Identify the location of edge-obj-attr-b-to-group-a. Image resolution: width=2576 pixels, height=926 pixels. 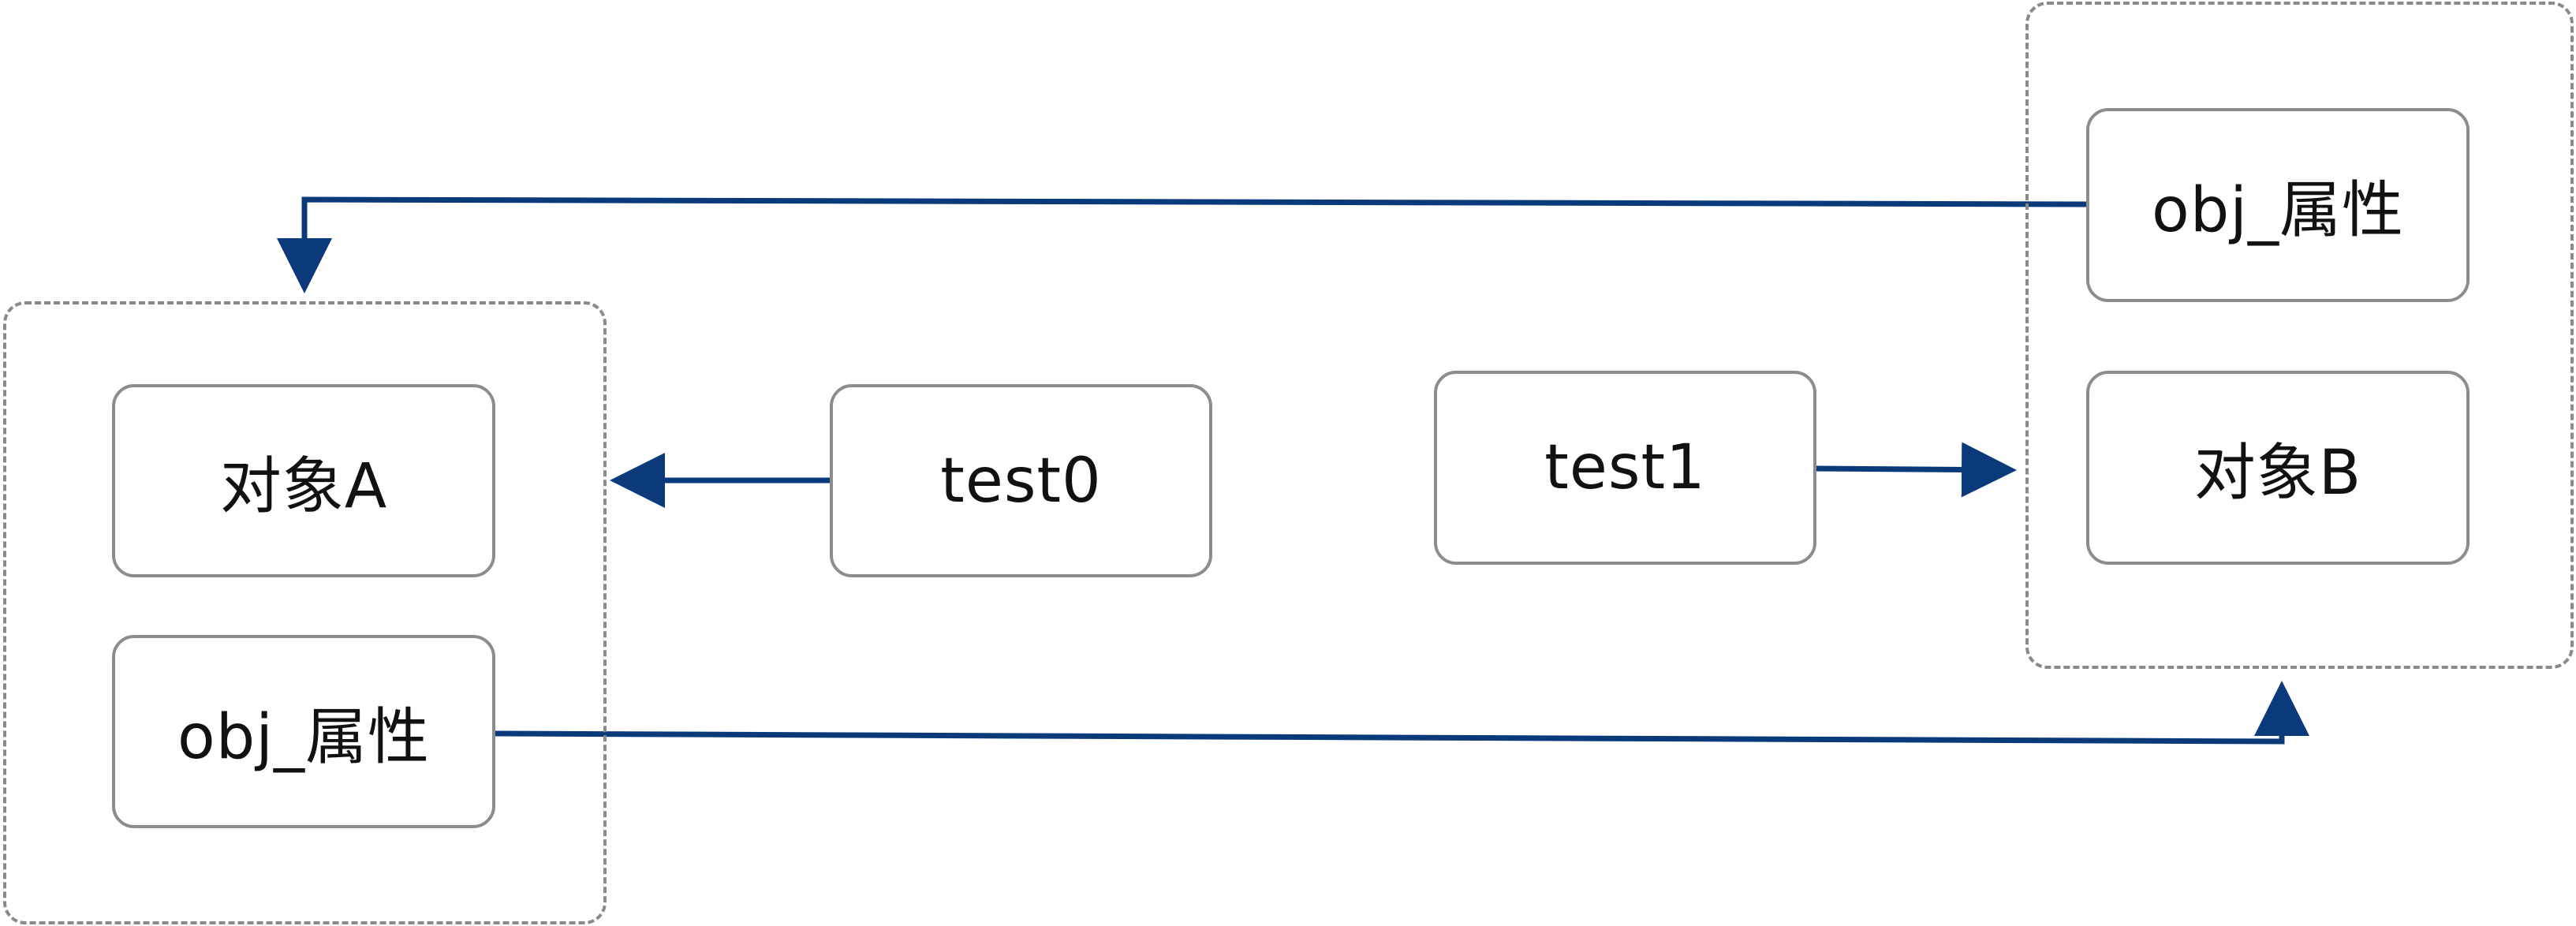
(1182, 244).